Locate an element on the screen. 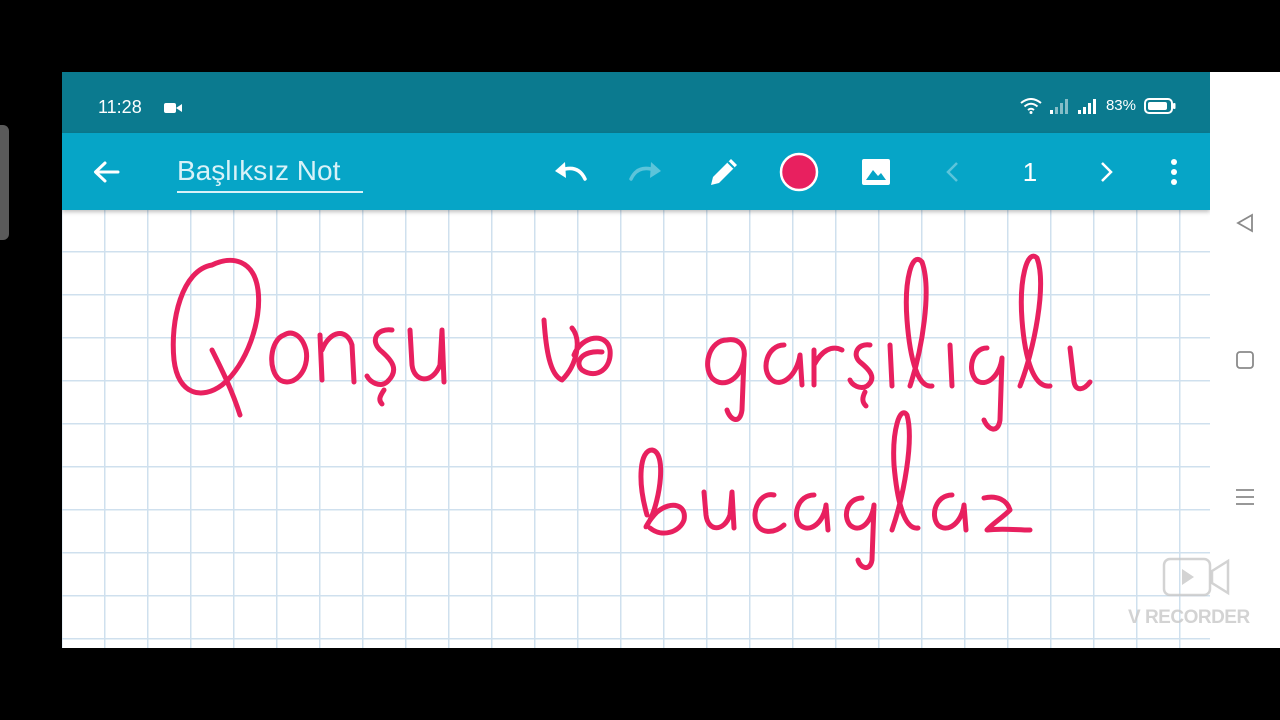 The width and height of the screenshot is (1280, 720). page-number: 1 is located at coordinates (1030, 172).